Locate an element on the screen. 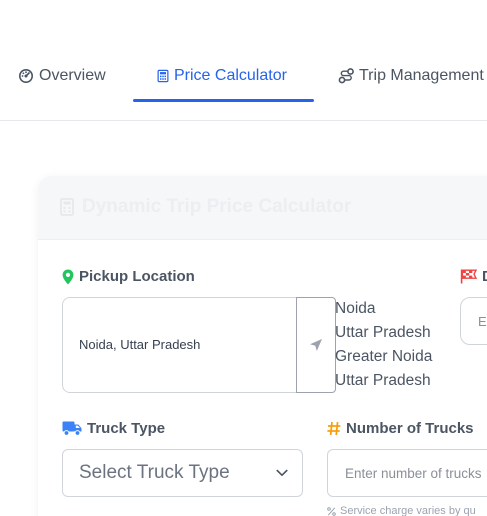 This screenshot has width=487, height=516. tab-overview-label: Overview is located at coordinates (72, 75).